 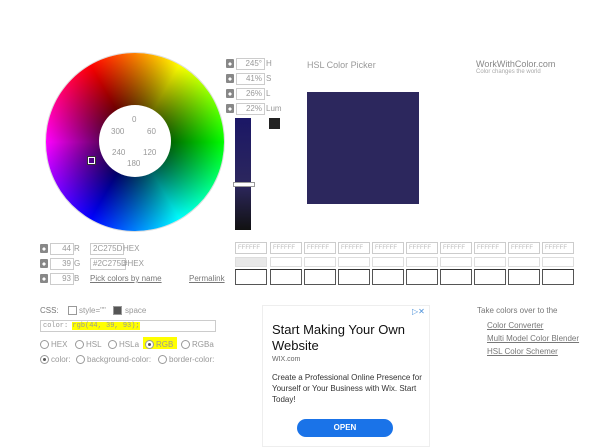 I want to click on h-label: H, so click(x=269, y=63).